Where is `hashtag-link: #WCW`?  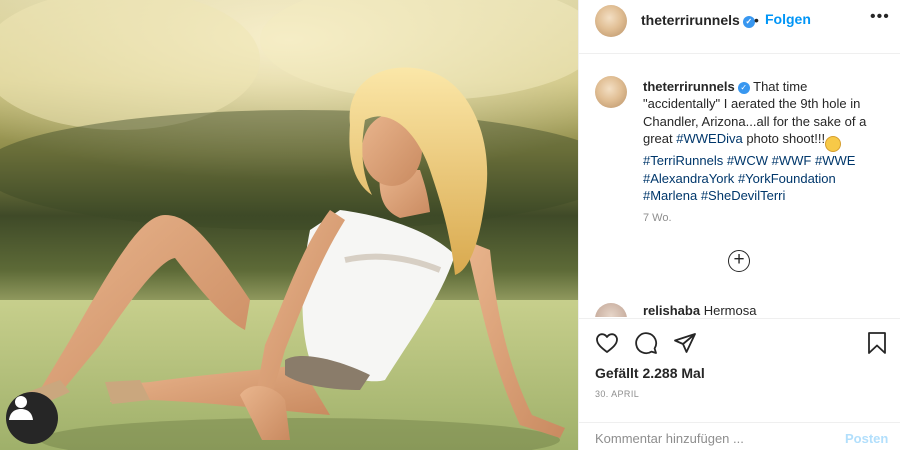 hashtag-link: #WCW is located at coordinates (747, 160).